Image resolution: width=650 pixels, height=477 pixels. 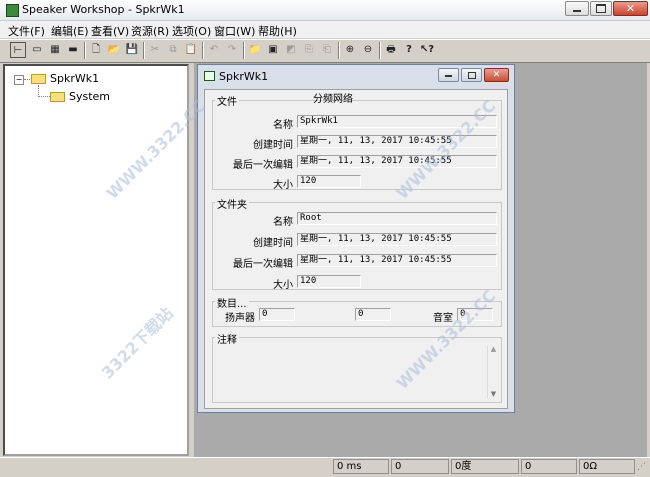 I want to click on folder-size-label: 大小, so click(x=283, y=285).